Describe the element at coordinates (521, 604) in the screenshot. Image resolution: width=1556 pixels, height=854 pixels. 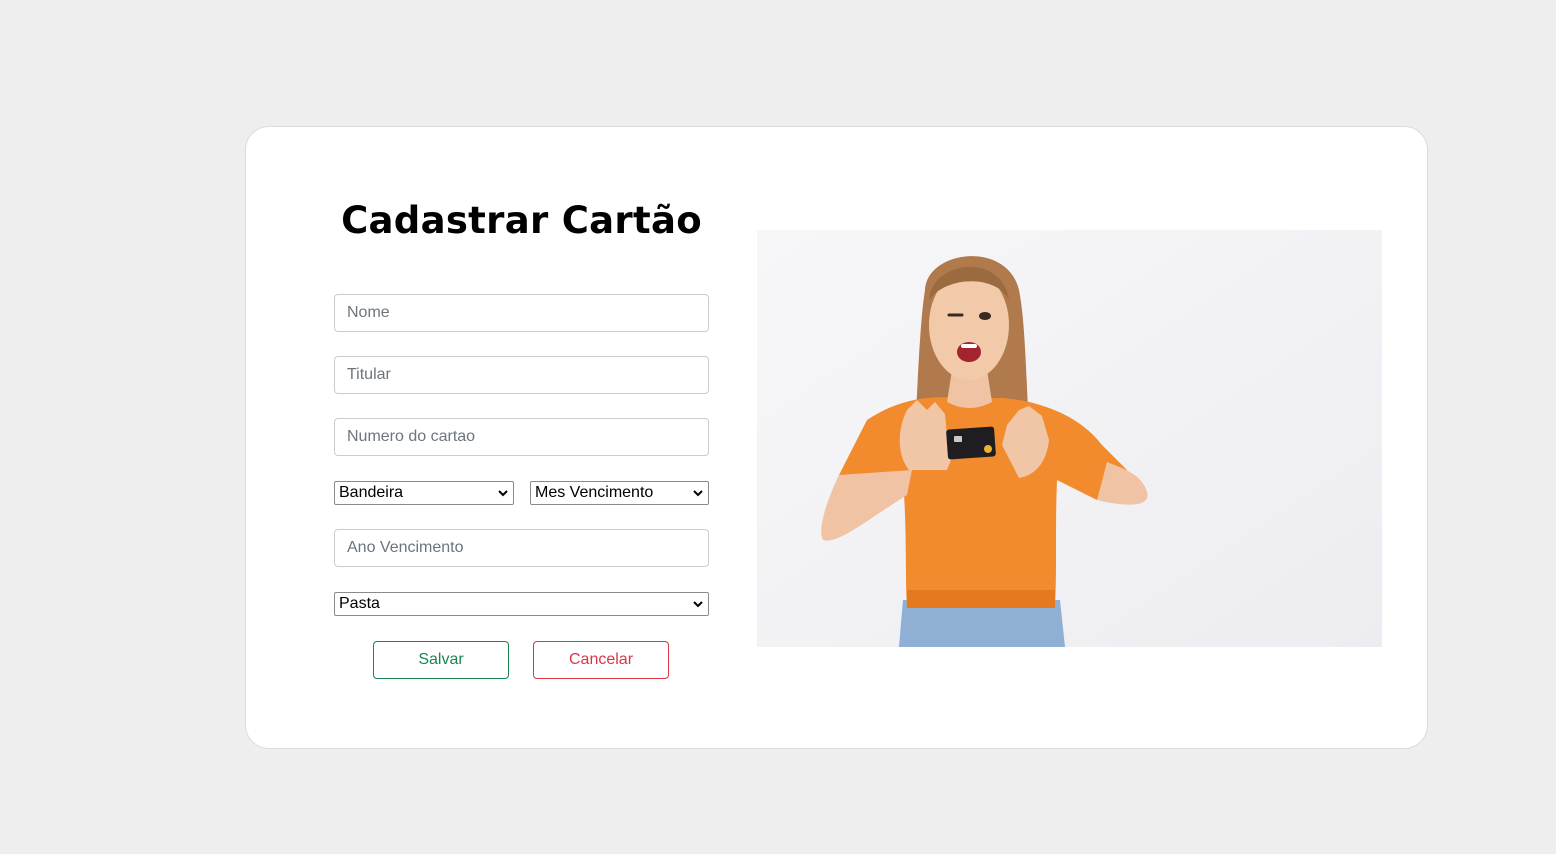
I see `pasta-select: Pasta` at that location.